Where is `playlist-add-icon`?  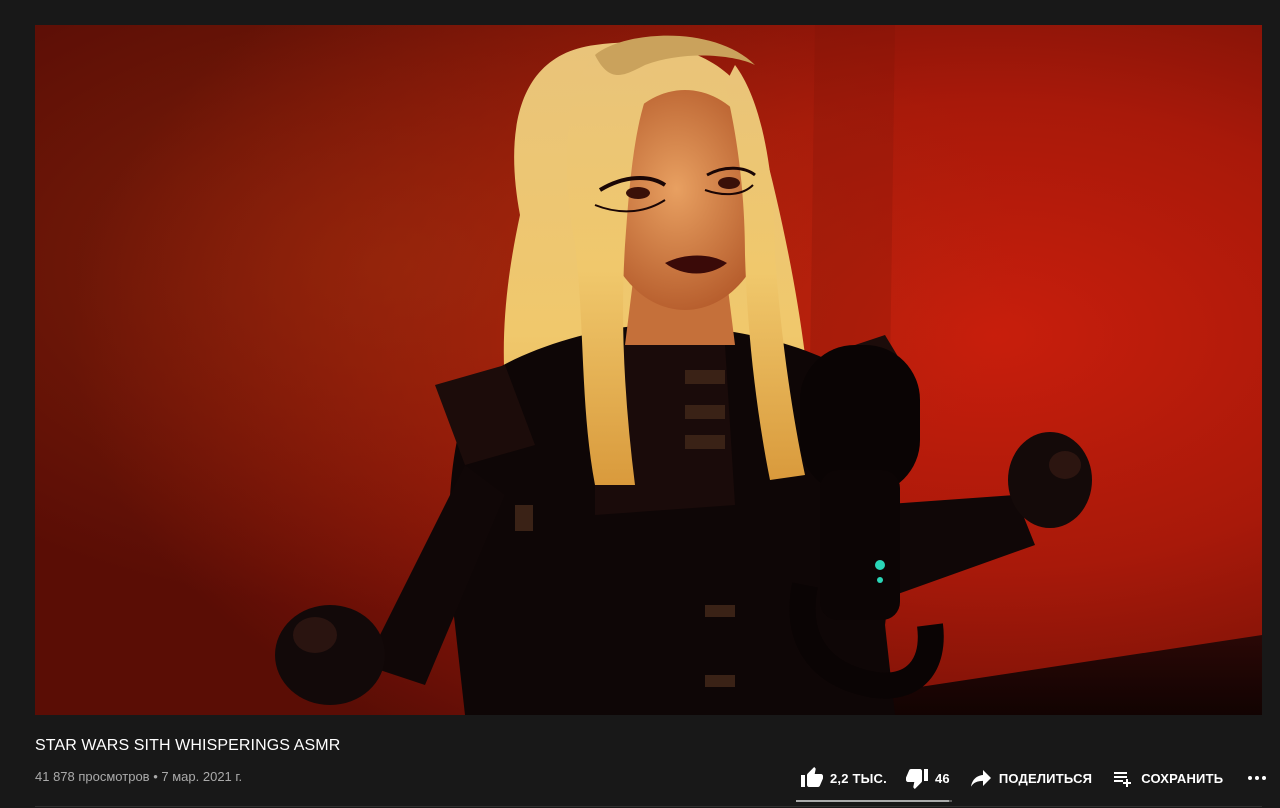
playlist-add-icon is located at coordinates (1123, 779).